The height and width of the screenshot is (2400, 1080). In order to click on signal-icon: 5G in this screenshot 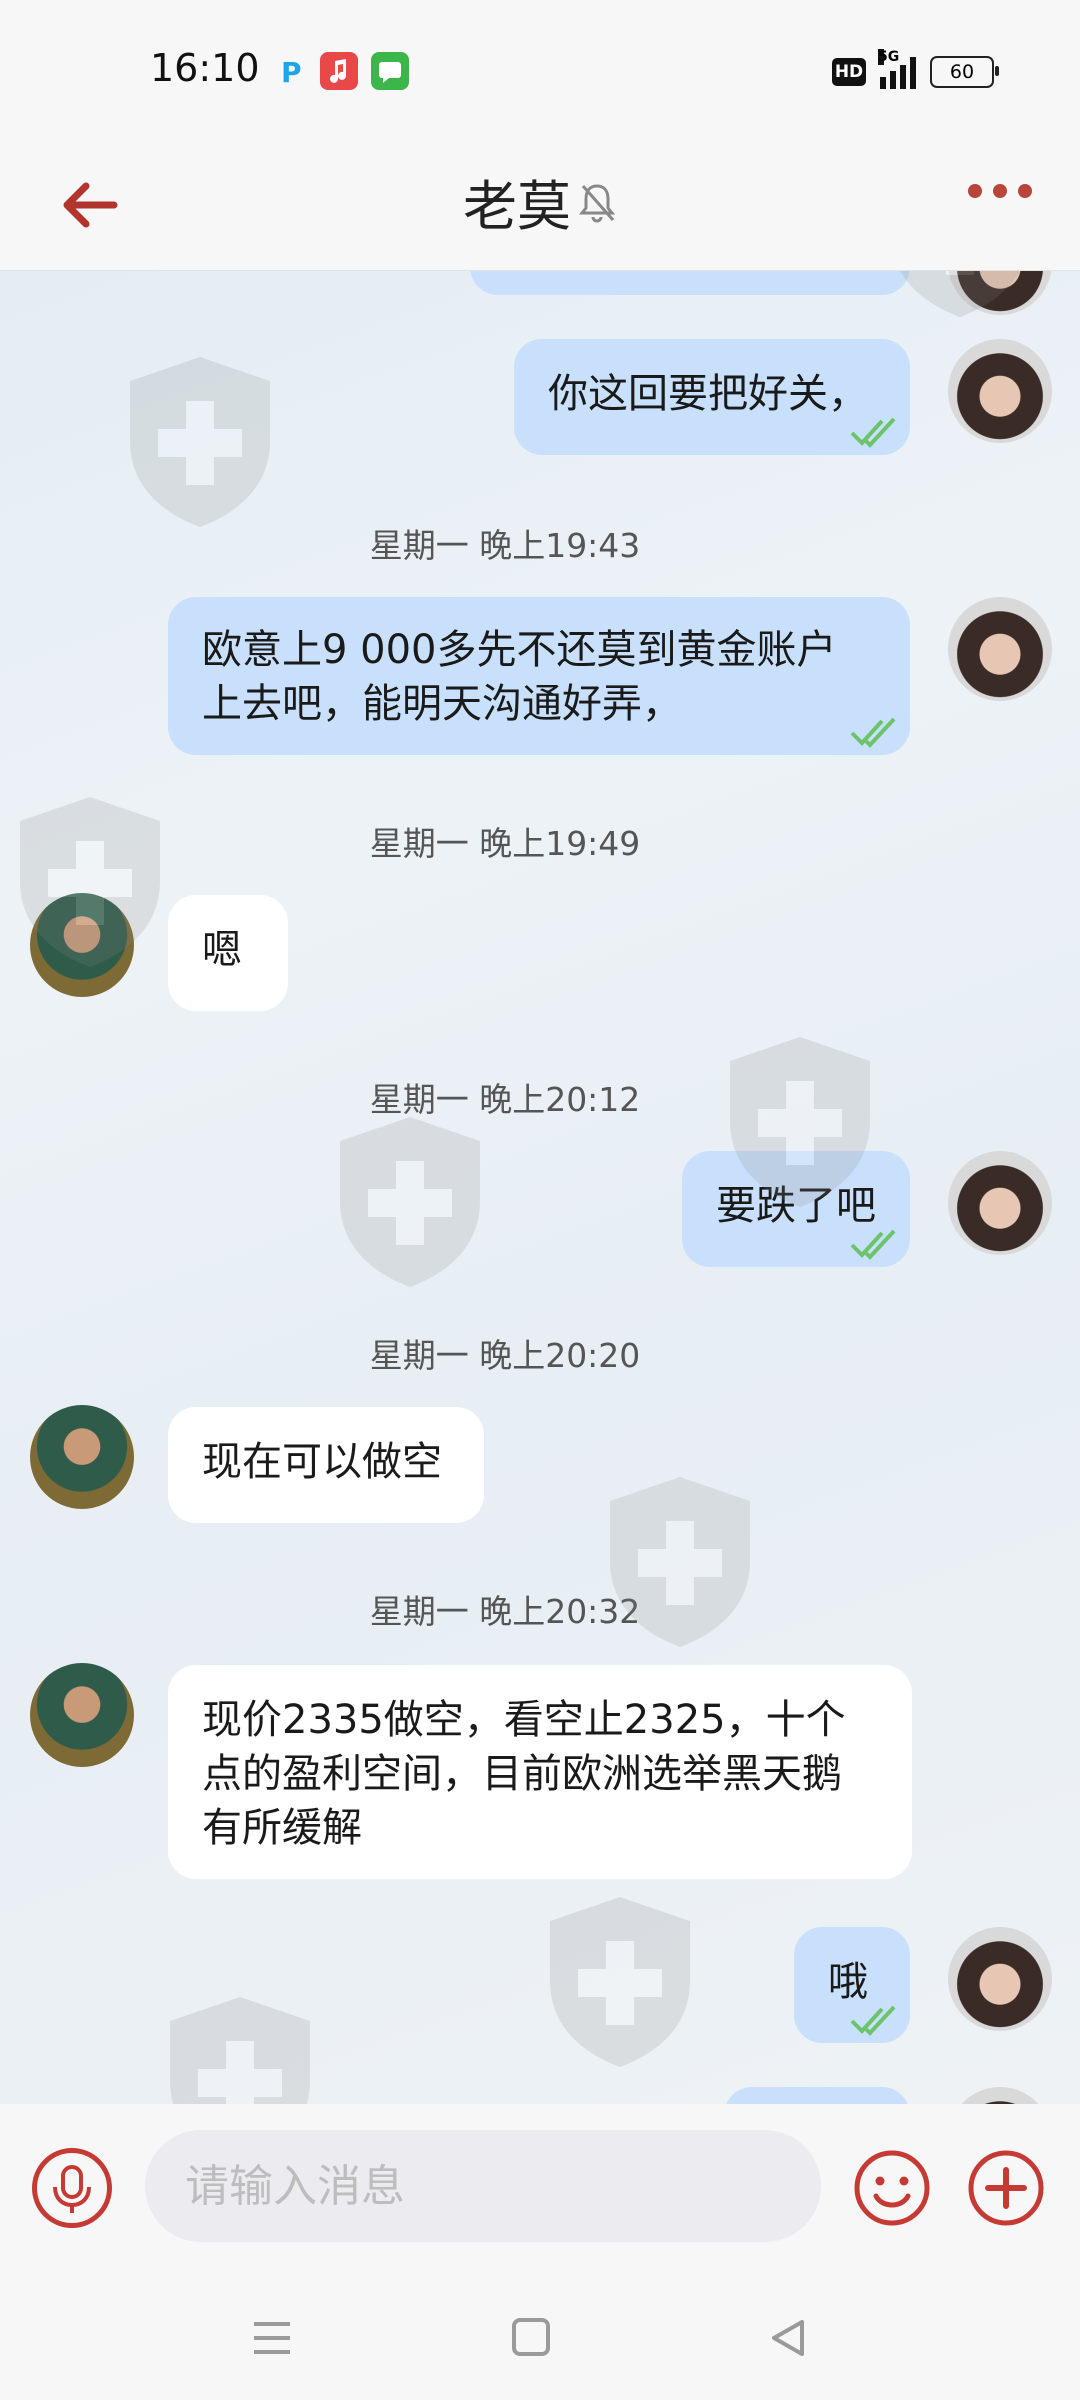, I will do `click(897, 69)`.